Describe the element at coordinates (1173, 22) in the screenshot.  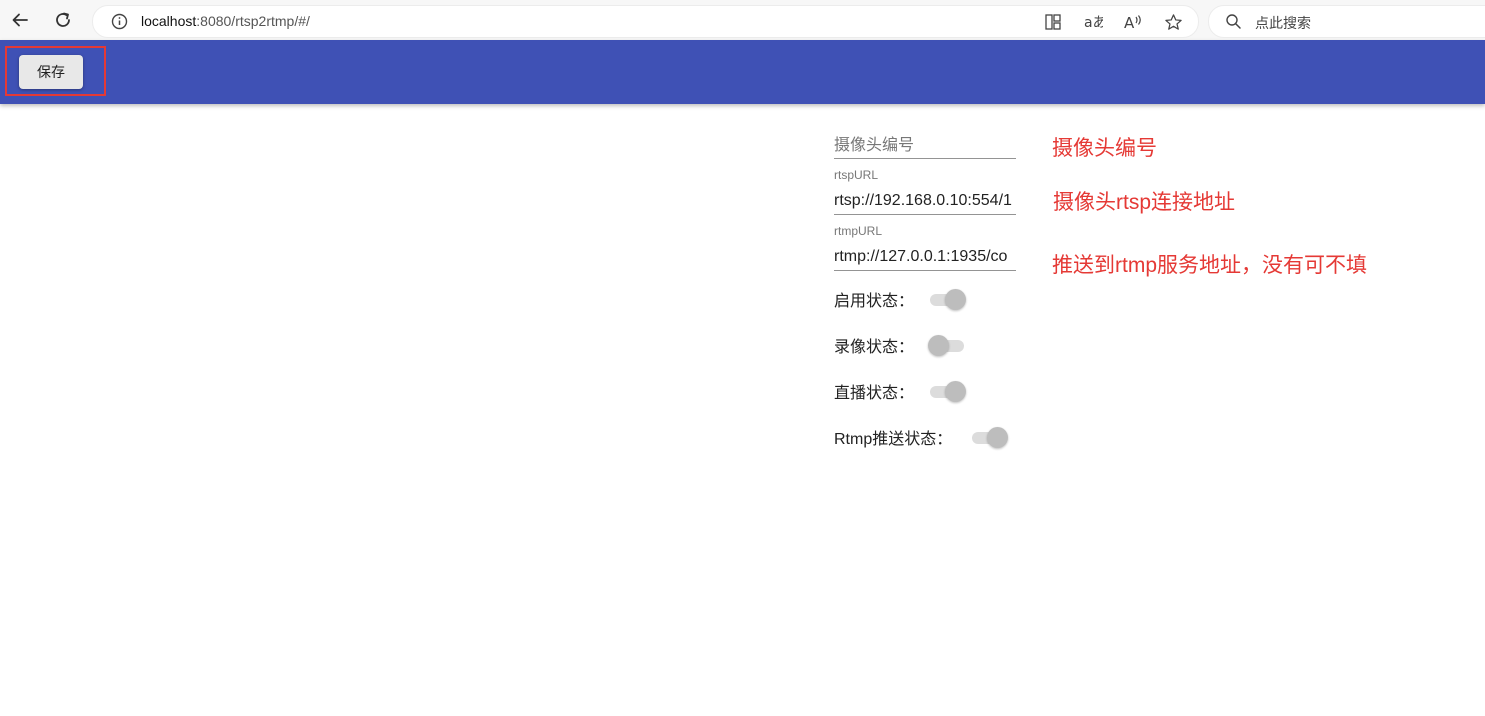
I see `favorite-star-icon` at that location.